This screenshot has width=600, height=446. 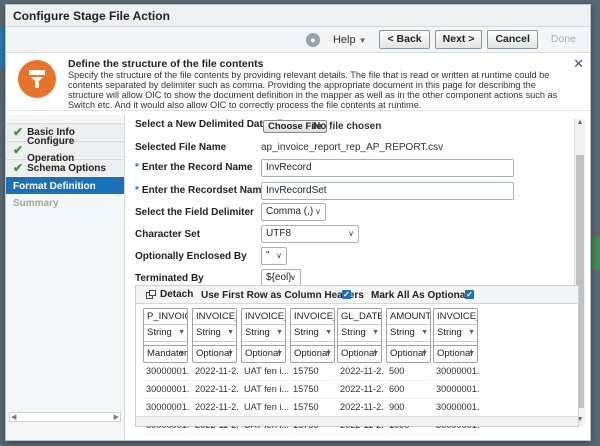 I want to click on recordset-name-label: Enter the Recordset Name, so click(x=204, y=190).